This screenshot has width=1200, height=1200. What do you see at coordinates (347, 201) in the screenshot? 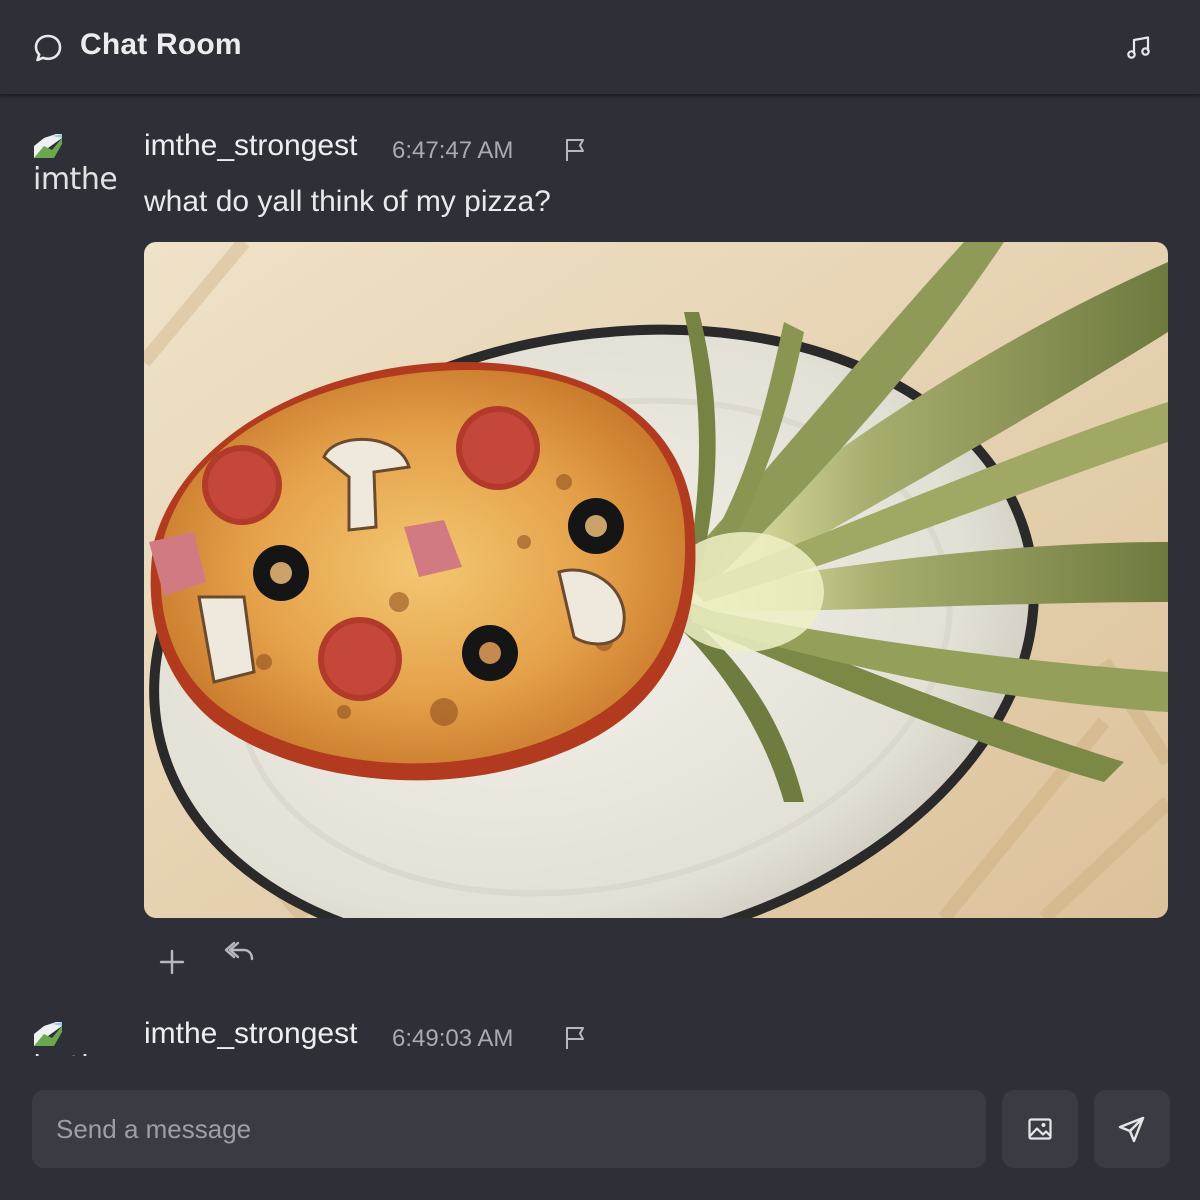
I see `message-text: what do yall think of my pizza?` at bounding box center [347, 201].